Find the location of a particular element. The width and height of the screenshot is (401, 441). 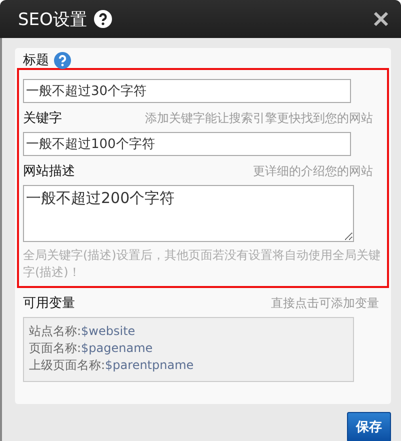

note-text: 全局关键字(描述)设置后，其他页面若没有设置将自动使用全局关键字(描述)！ is located at coordinates (202, 264).